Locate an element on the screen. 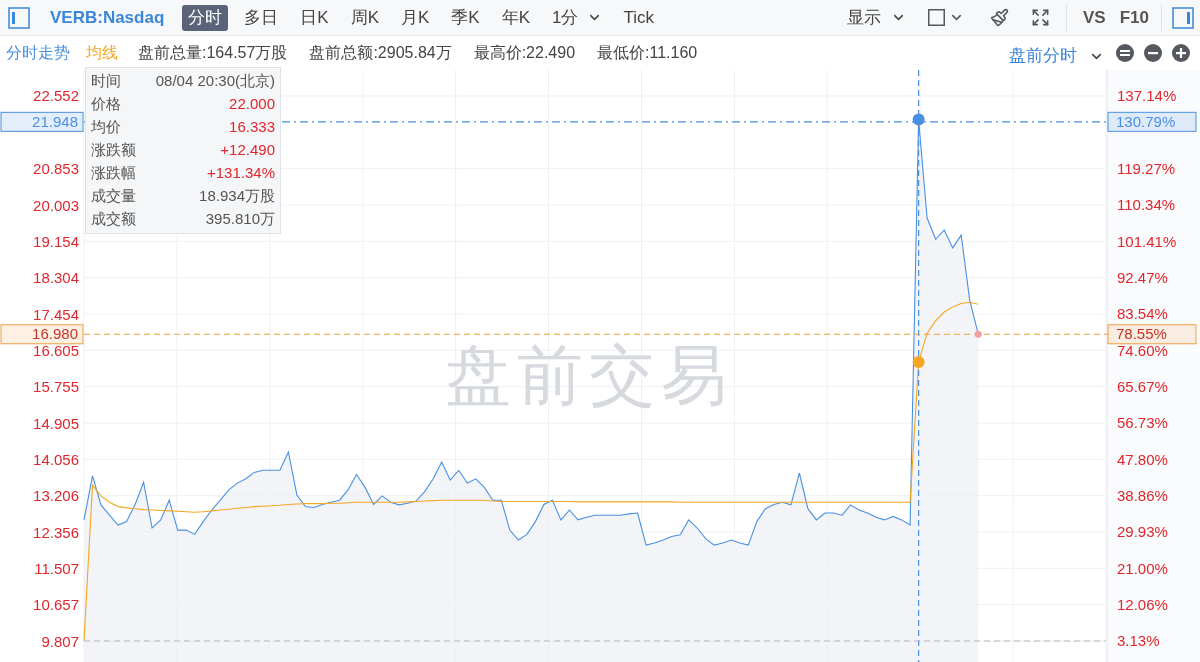 This screenshot has width=1200, height=662. period-tab: 年K is located at coordinates (516, 17).